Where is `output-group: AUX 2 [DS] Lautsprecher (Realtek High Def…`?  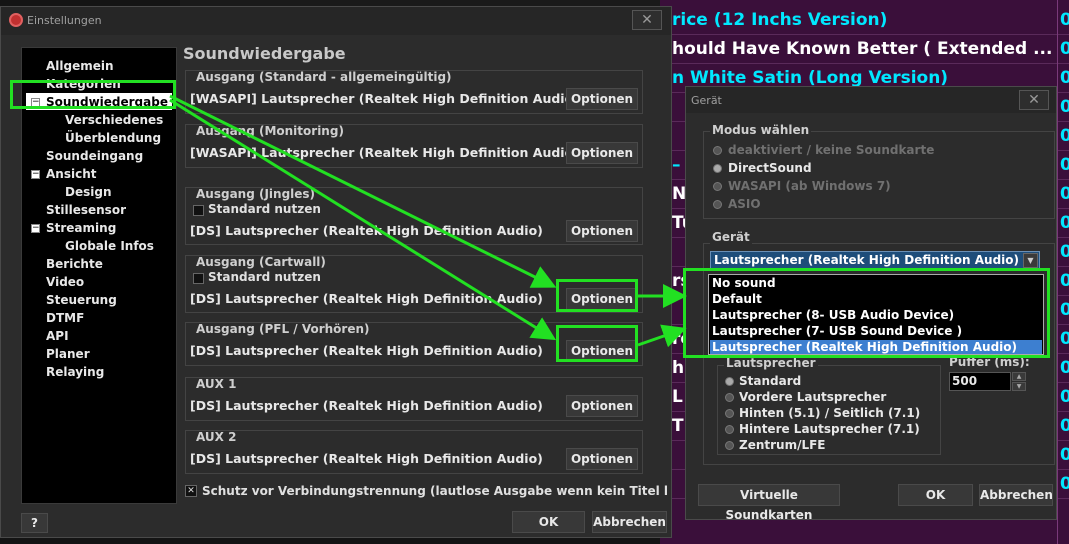
output-group: AUX 2 [DS] Lautsprecher (Realtek High Def… is located at coordinates (414, 452).